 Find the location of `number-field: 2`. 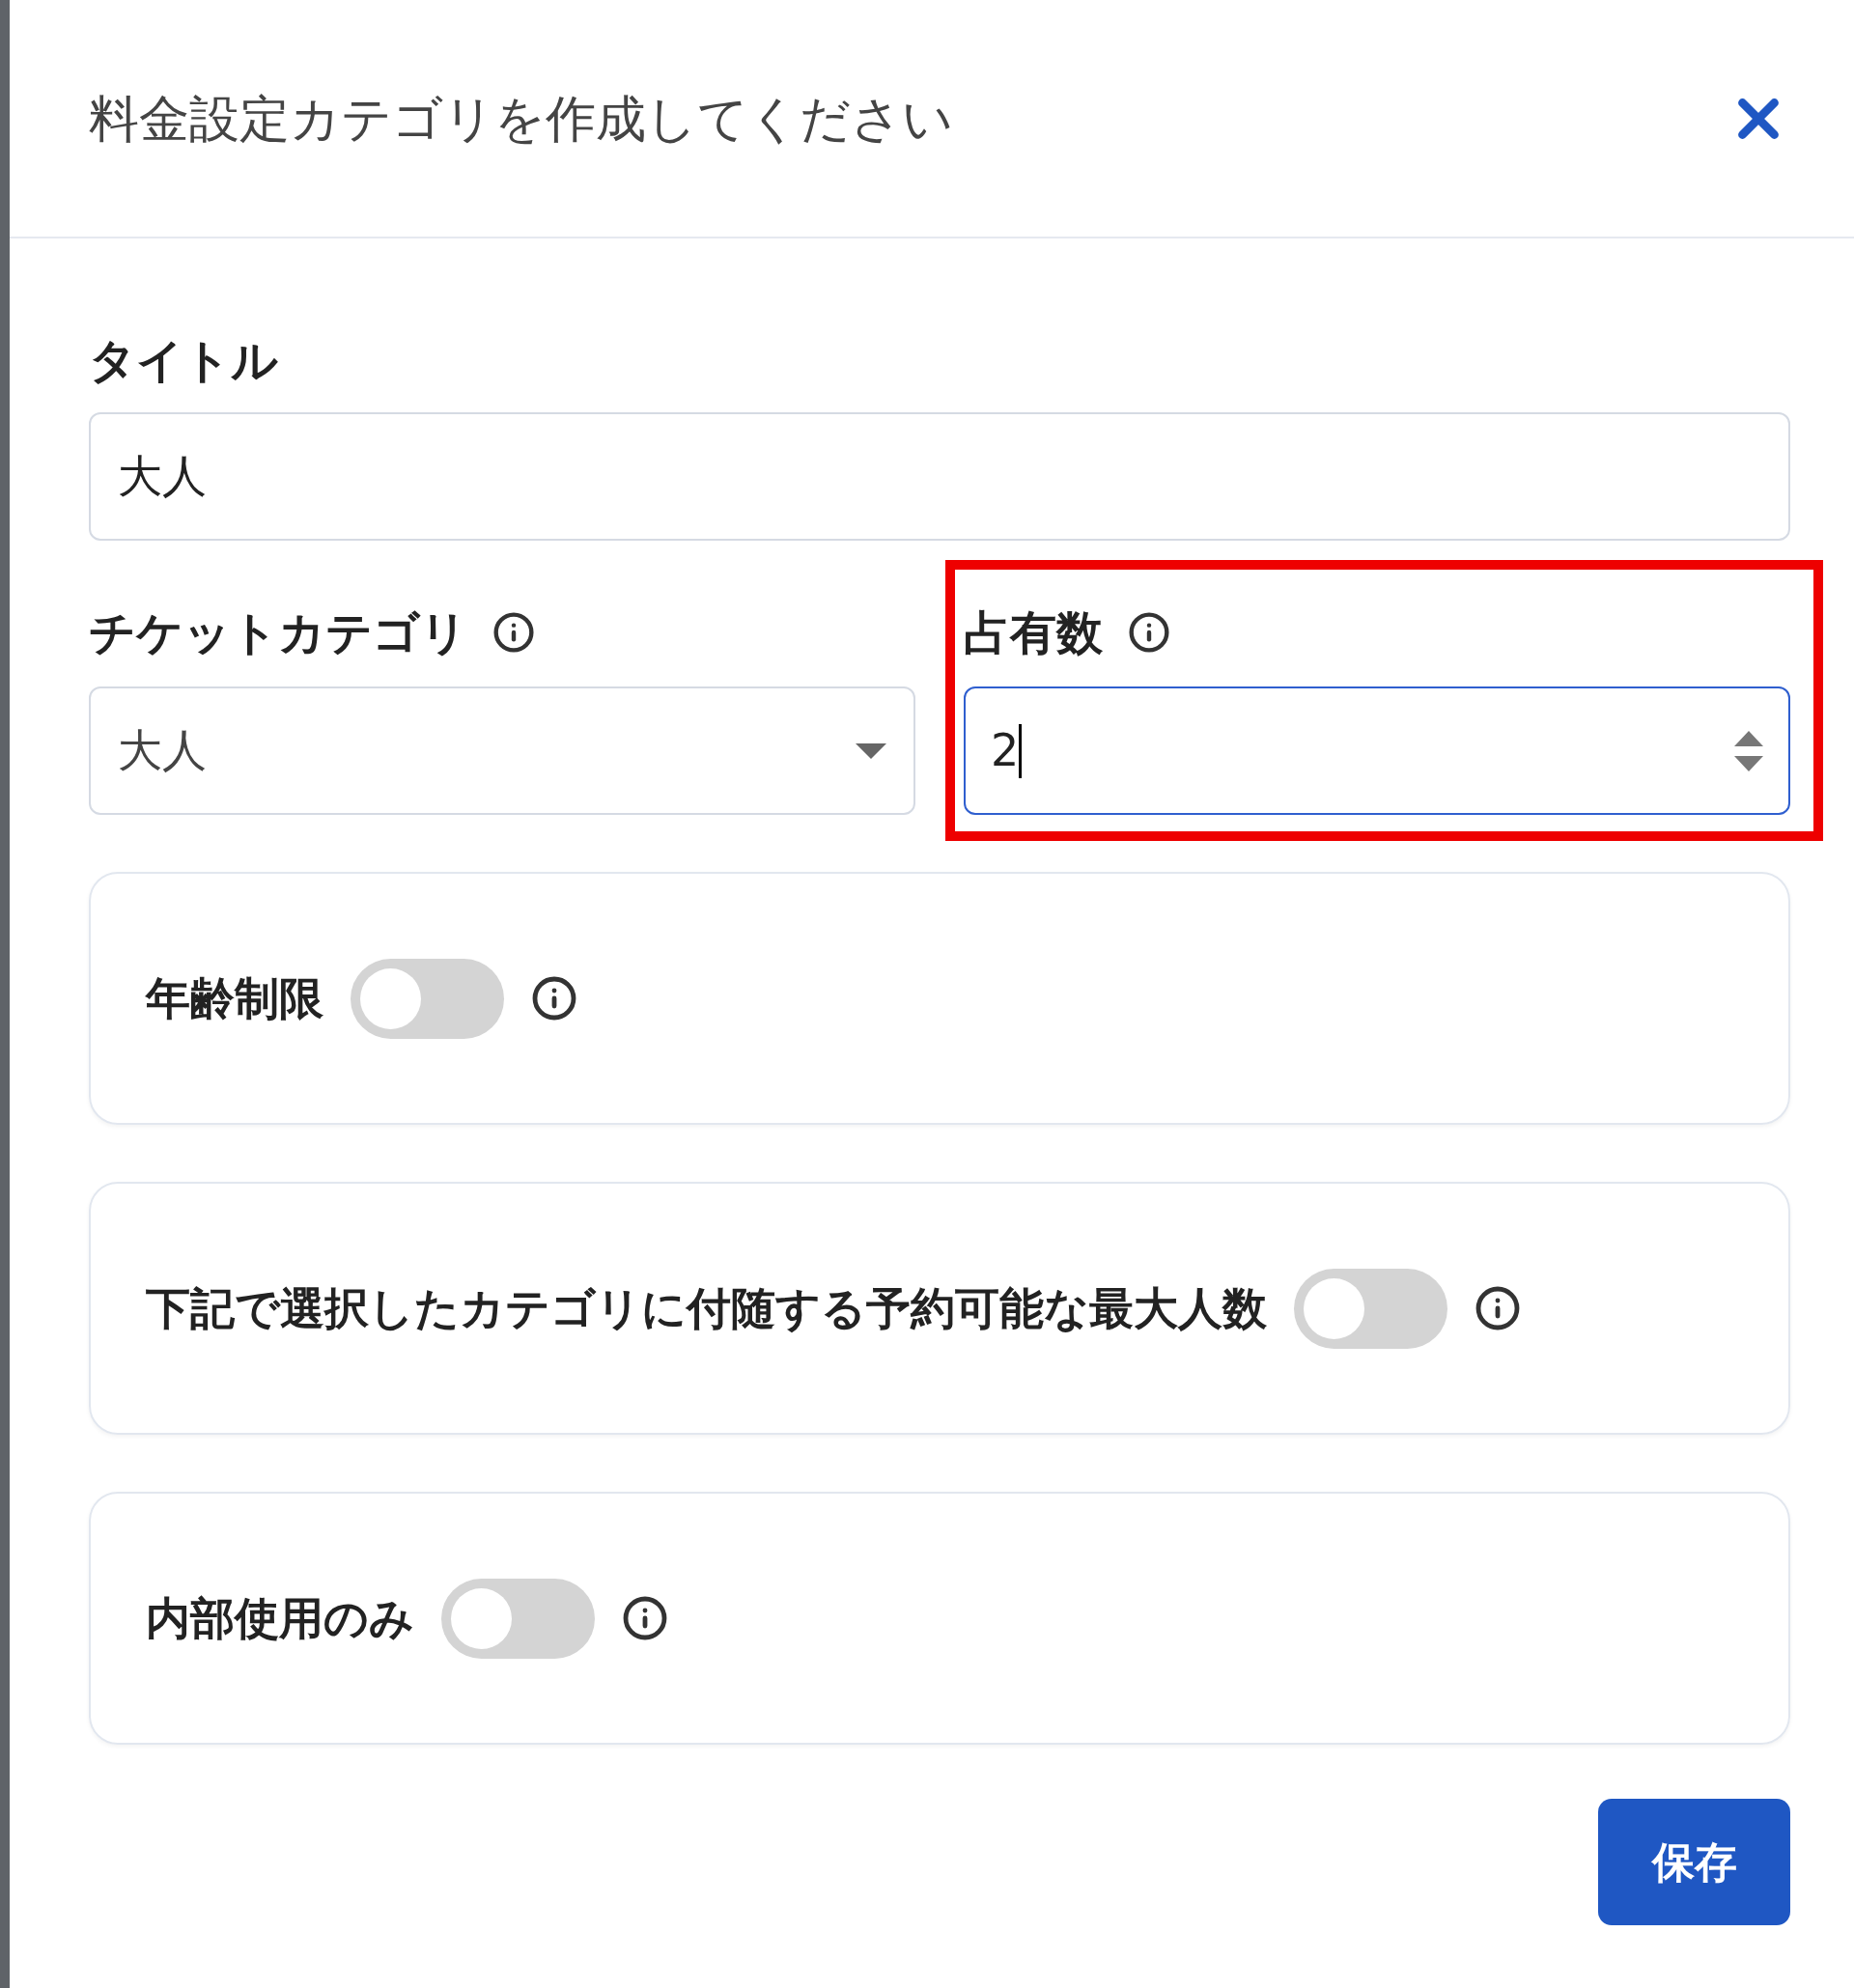

number-field: 2 is located at coordinates (1377, 750).